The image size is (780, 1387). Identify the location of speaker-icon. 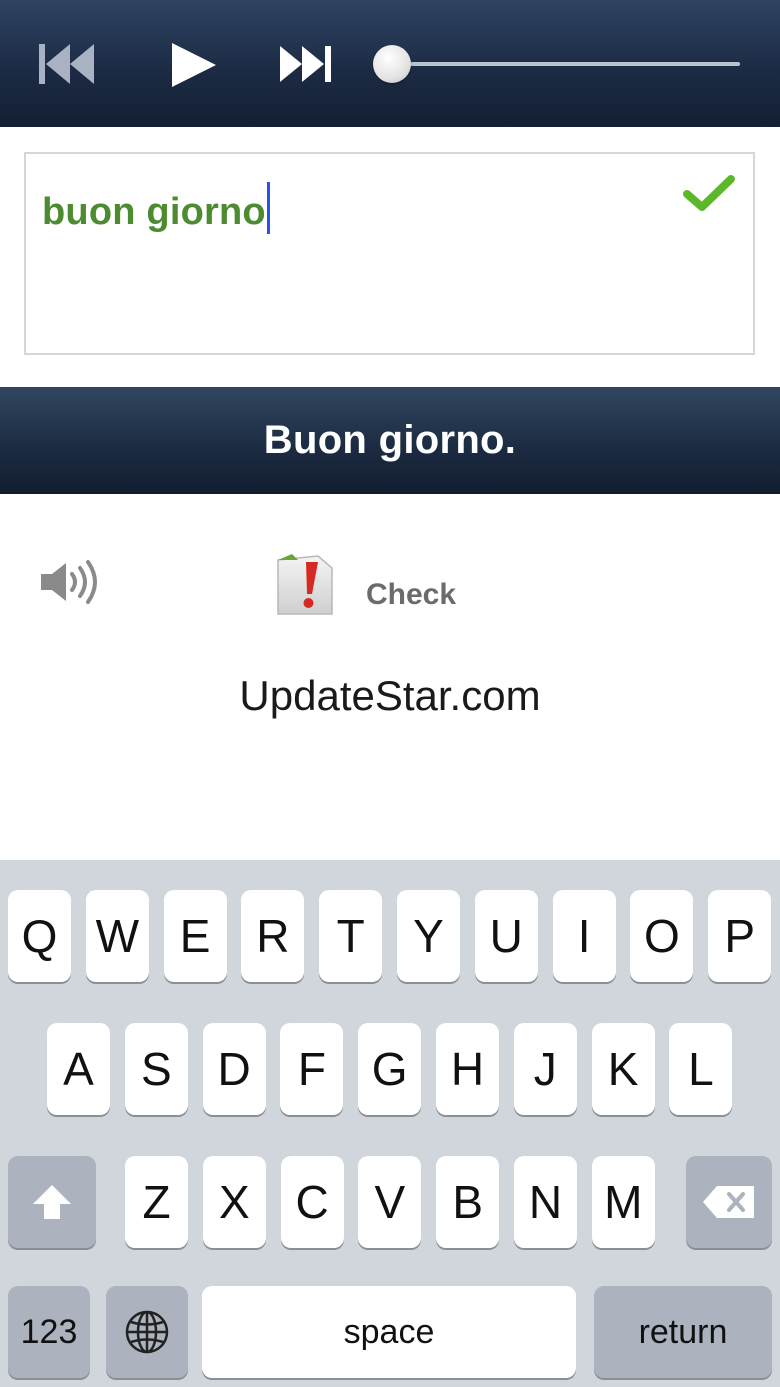
(69, 582).